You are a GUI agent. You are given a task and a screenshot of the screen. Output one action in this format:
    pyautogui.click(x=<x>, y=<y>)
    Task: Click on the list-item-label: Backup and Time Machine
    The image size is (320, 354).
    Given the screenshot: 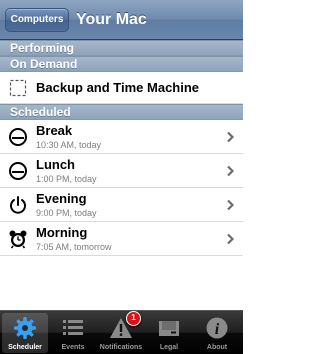 What is the action you would take?
    pyautogui.click(x=118, y=87)
    